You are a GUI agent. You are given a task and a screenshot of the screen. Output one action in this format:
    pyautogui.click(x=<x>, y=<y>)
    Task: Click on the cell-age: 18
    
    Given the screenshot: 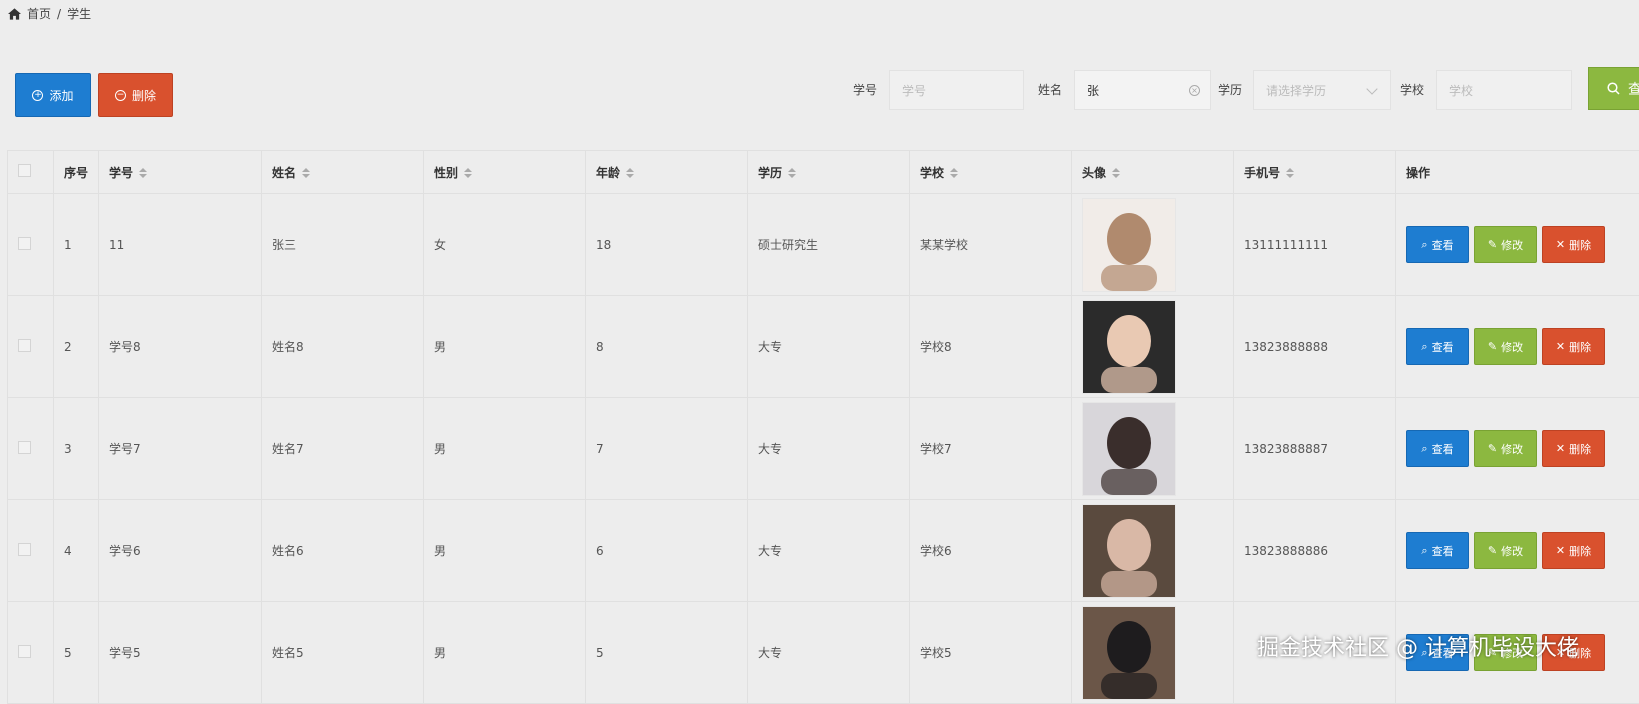 What is the action you would take?
    pyautogui.click(x=667, y=245)
    